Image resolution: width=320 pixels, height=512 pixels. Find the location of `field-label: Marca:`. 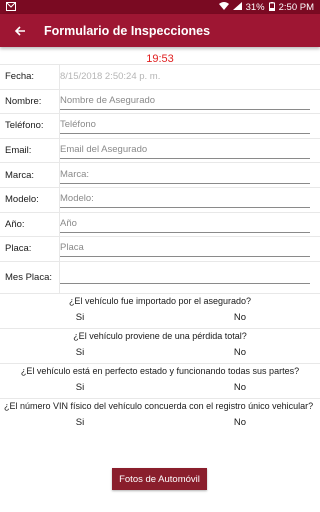

field-label: Marca: is located at coordinates (30, 175).